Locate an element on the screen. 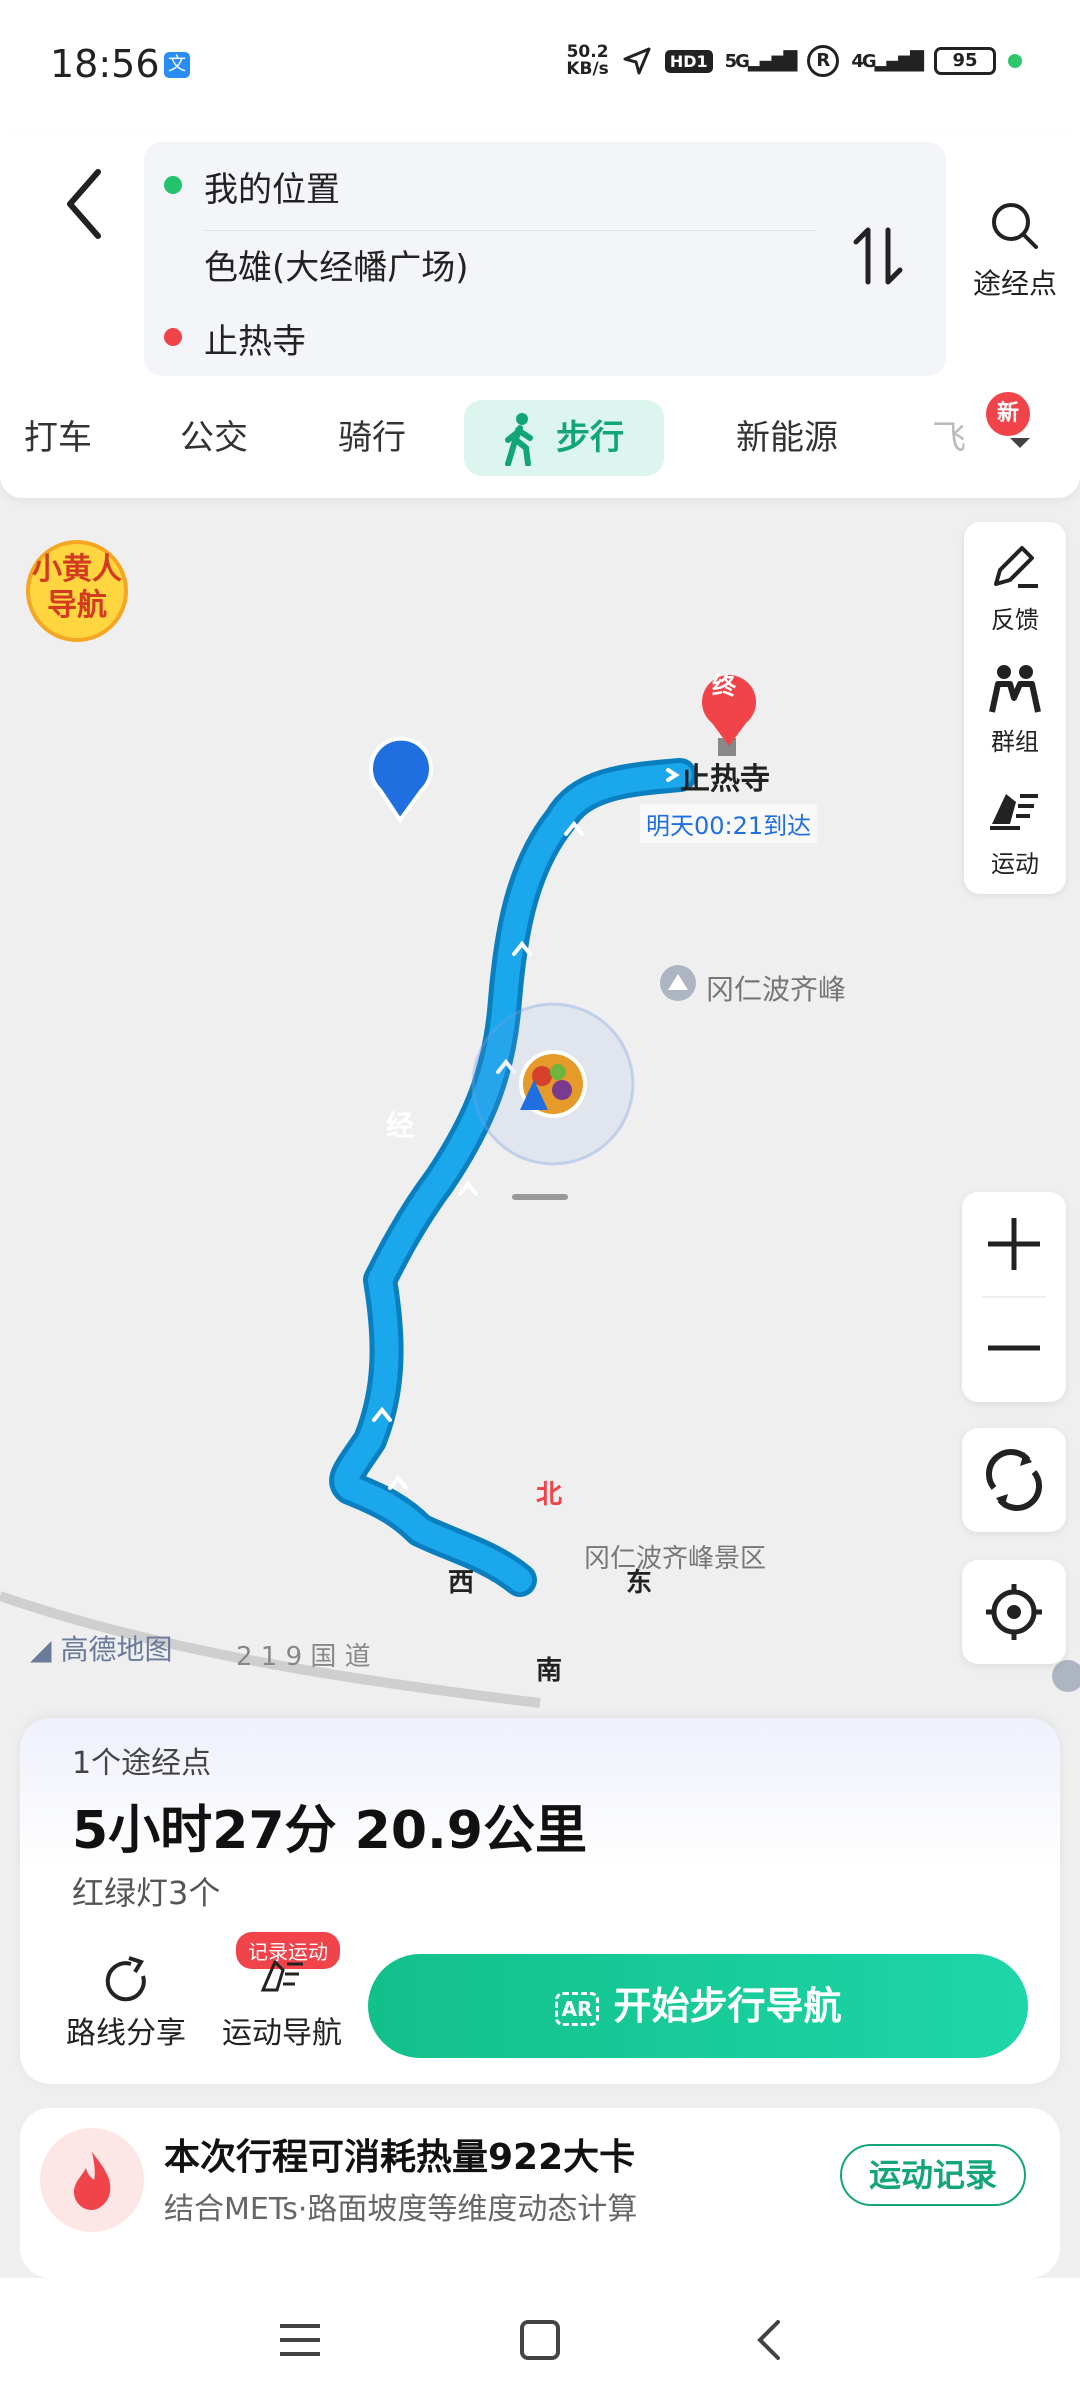 The width and height of the screenshot is (1080, 2400). net-type-1: 5G is located at coordinates (737, 61).